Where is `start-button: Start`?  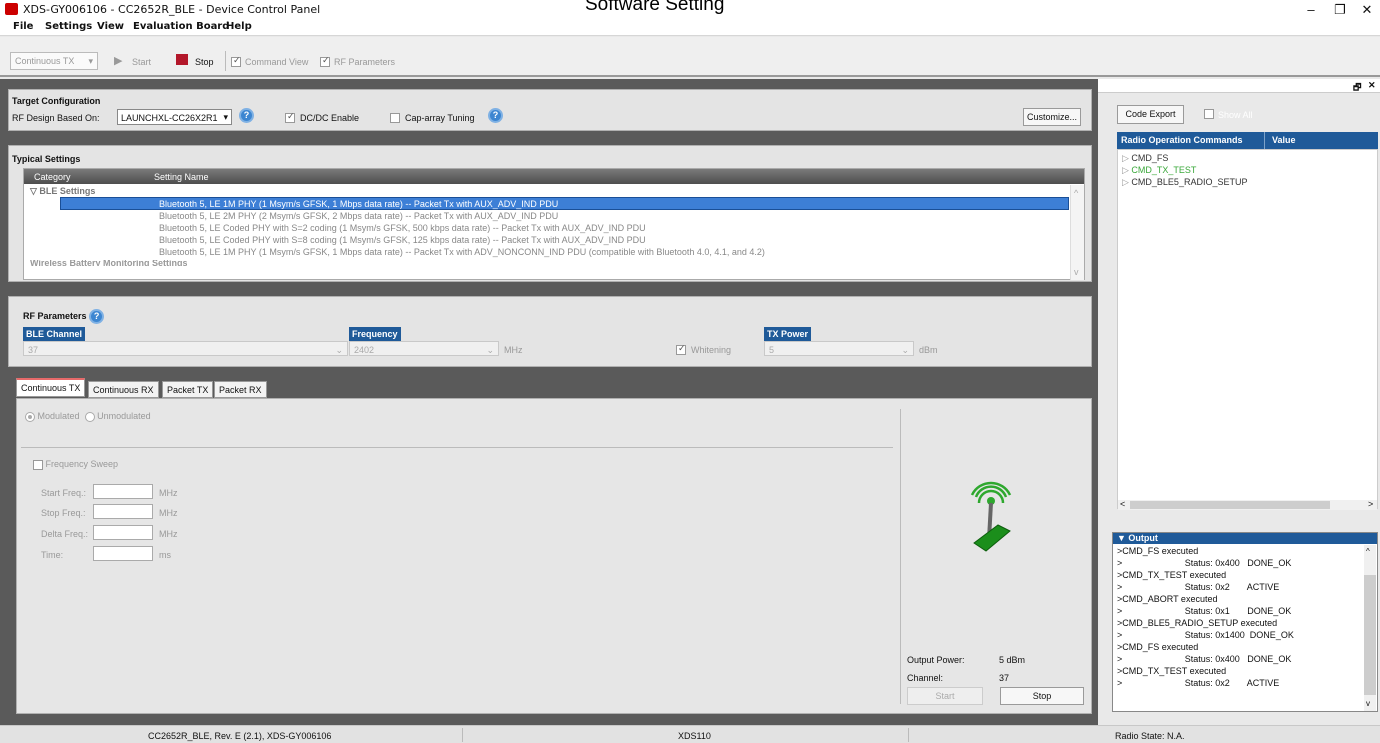
start-button: Start is located at coordinates (141, 62).